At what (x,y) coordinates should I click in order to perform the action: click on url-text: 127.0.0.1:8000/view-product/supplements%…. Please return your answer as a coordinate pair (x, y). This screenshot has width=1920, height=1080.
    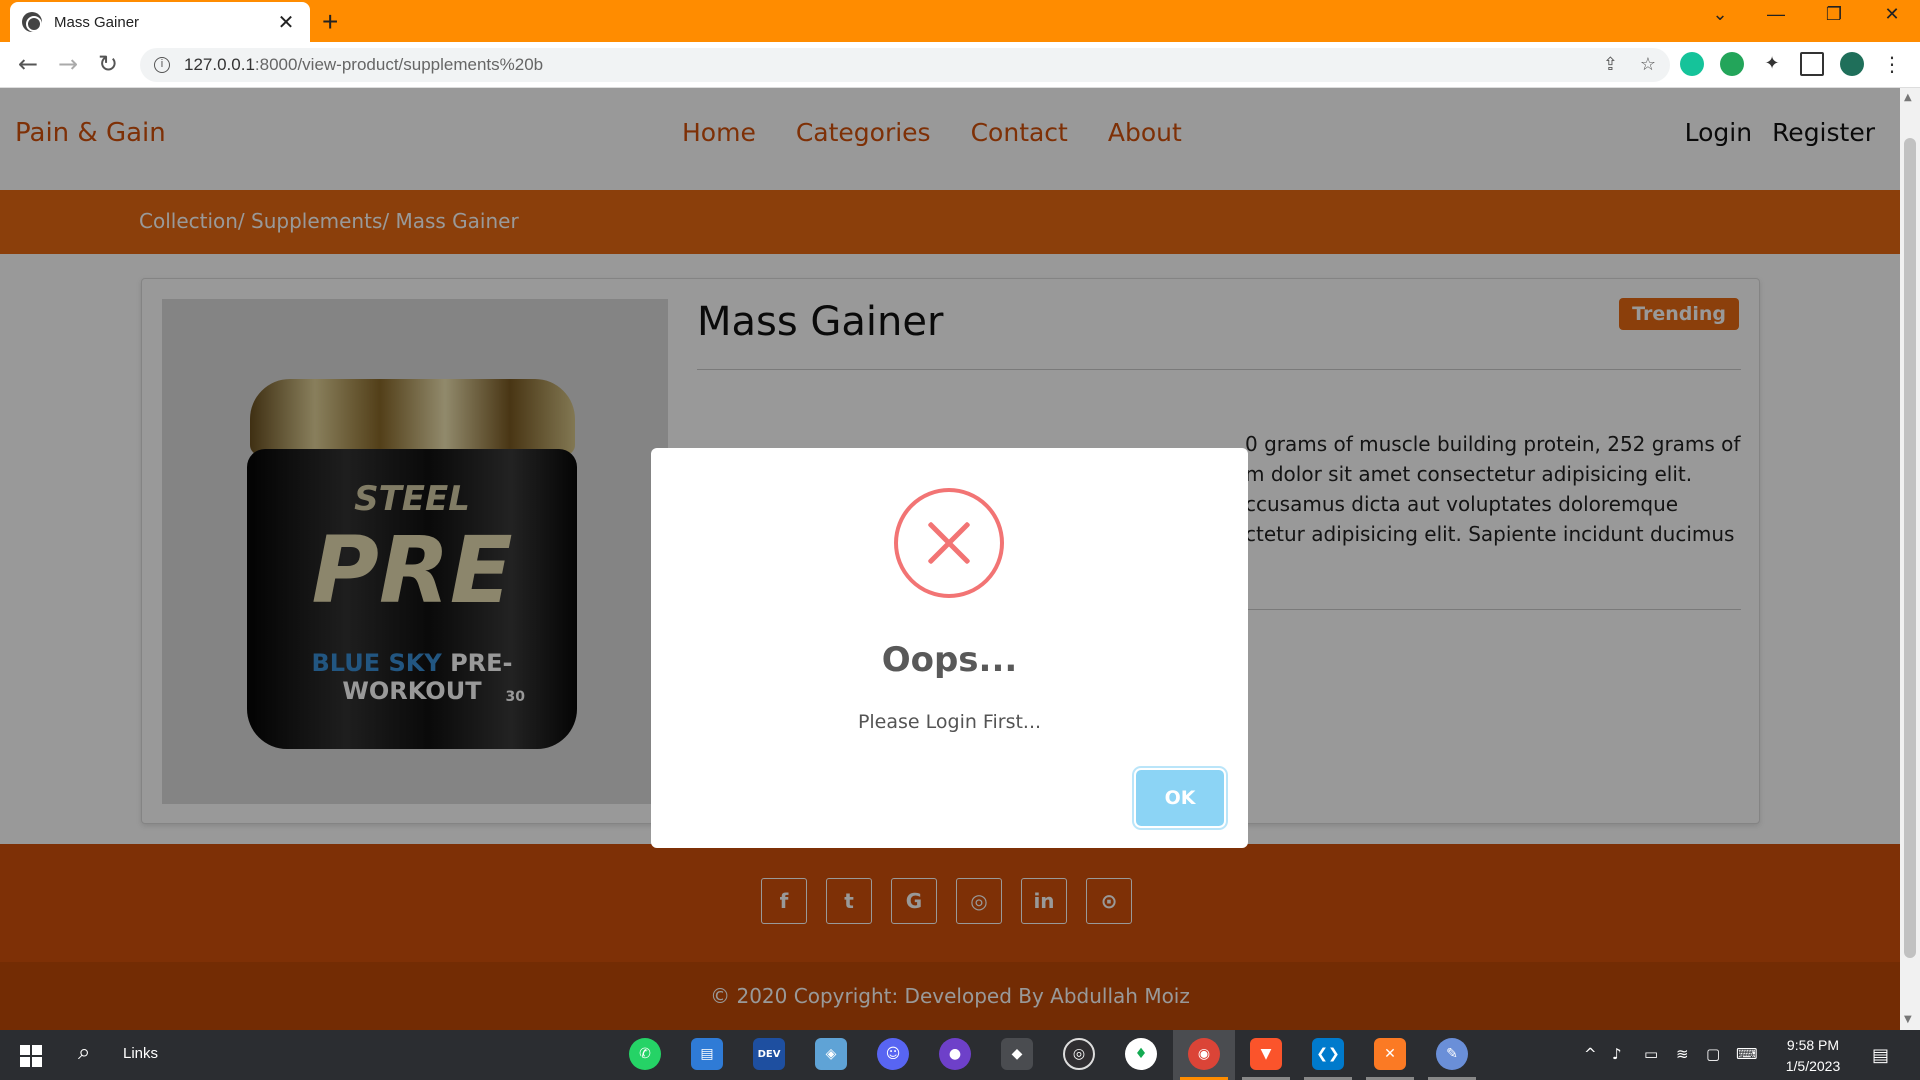
    Looking at the image, I should click on (364, 64).